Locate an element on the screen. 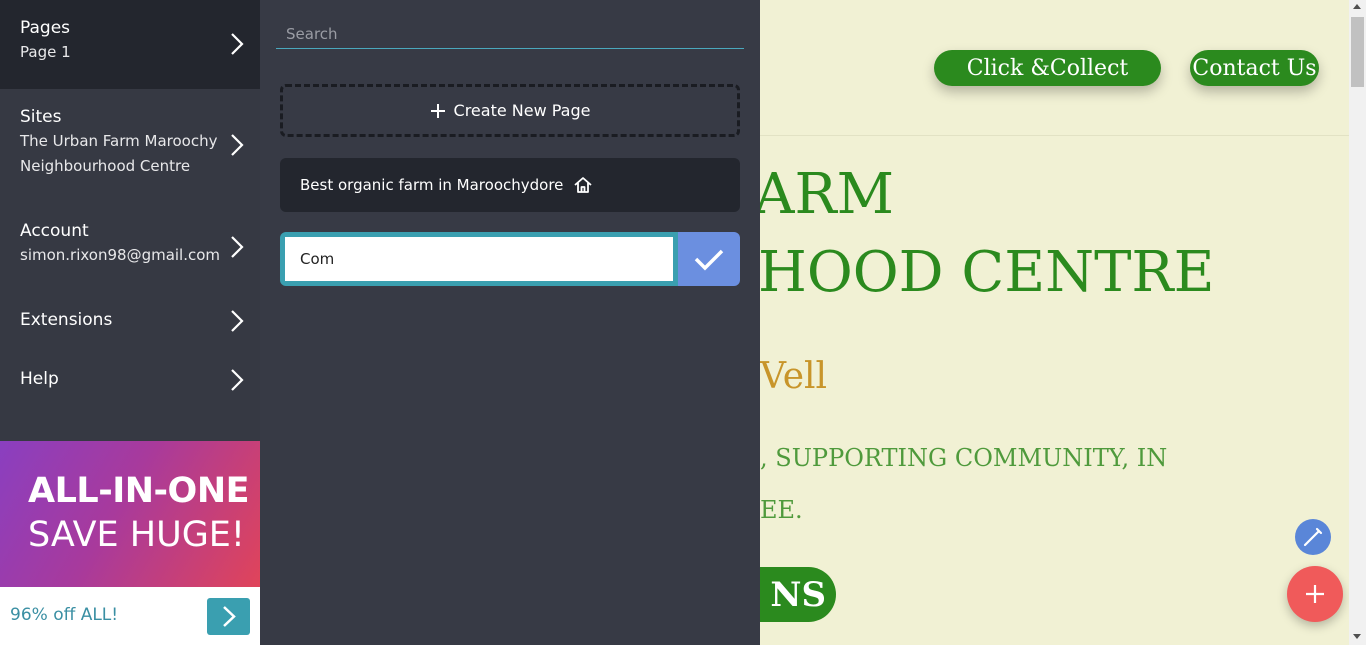 This screenshot has height=645, width=1366. create-new-page-label: Create New Page is located at coordinates (522, 110).